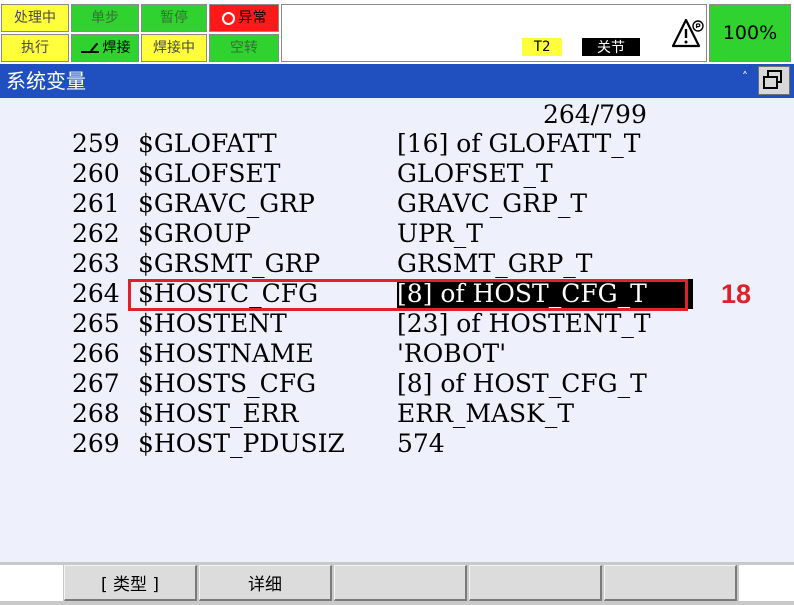 This screenshot has height=605, width=794. Describe the element at coordinates (96, 443) in the screenshot. I see `row-number: 269` at that location.